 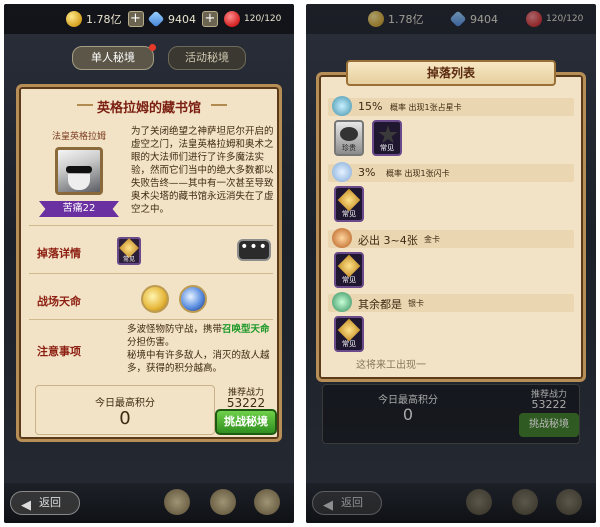 I want to click on drop-section-flash: 3% 概率 出现1张闪卡, so click(x=451, y=172).